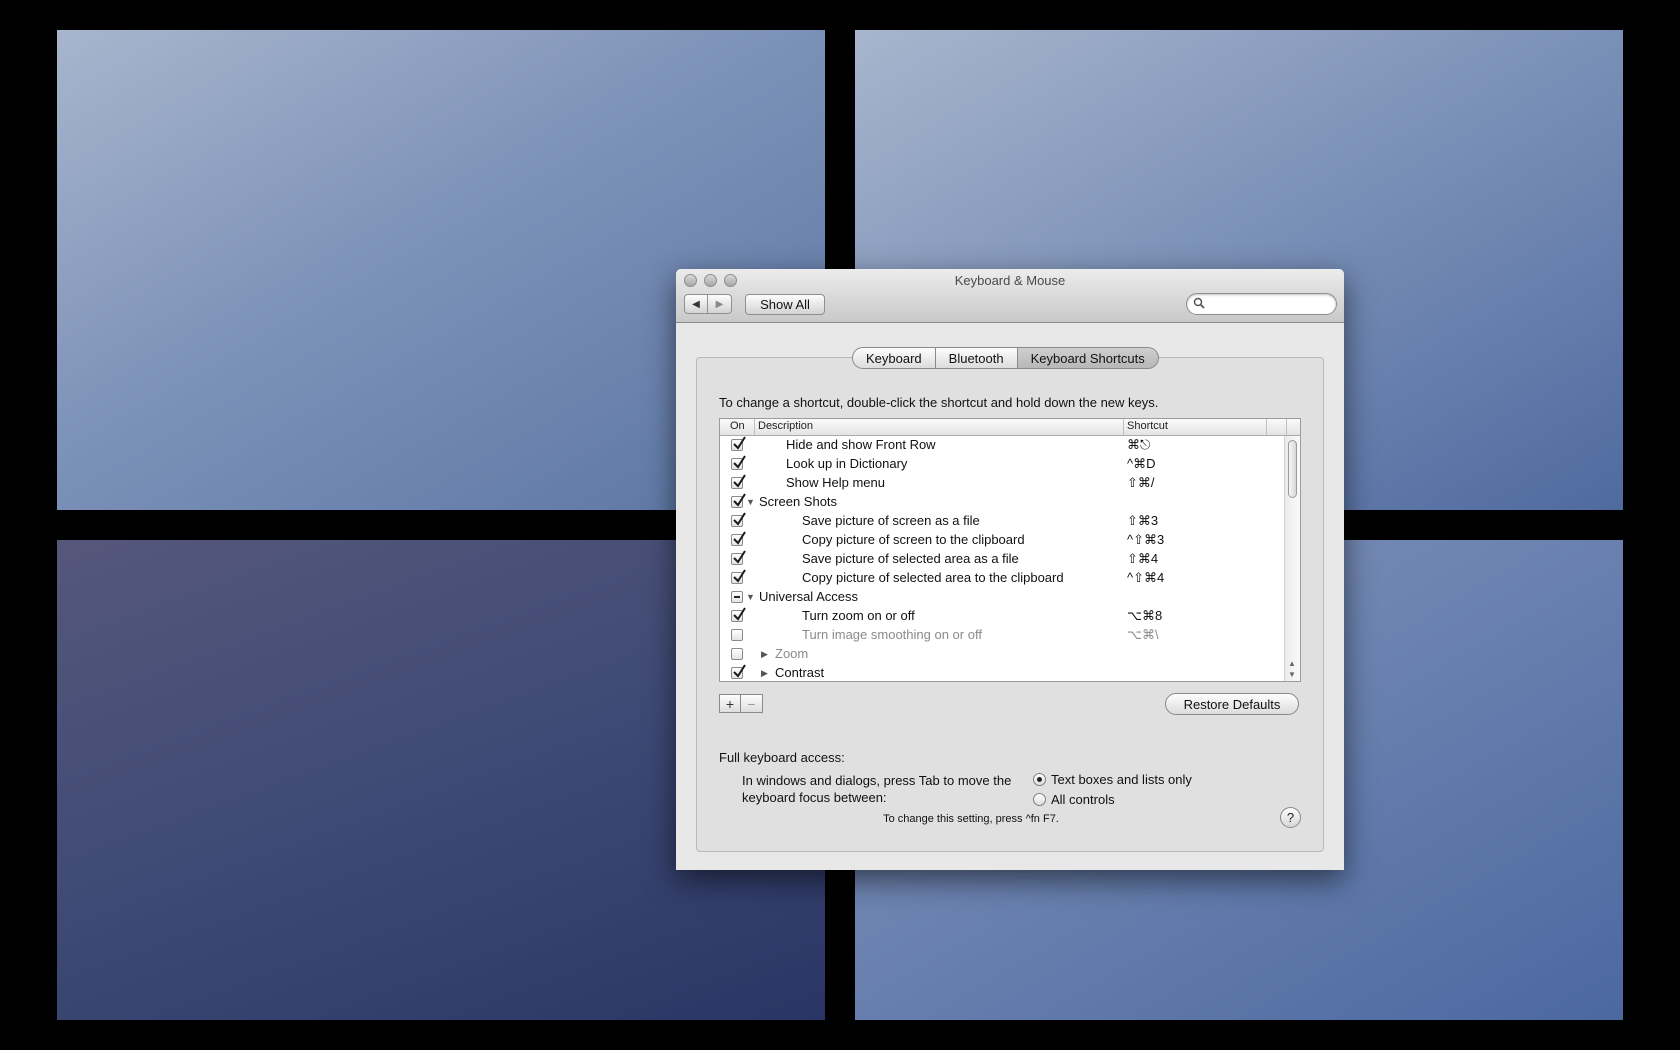 The width and height of the screenshot is (1680, 1050). What do you see at coordinates (1010, 502) in the screenshot?
I see `table-row: ▼ Screen Shots` at bounding box center [1010, 502].